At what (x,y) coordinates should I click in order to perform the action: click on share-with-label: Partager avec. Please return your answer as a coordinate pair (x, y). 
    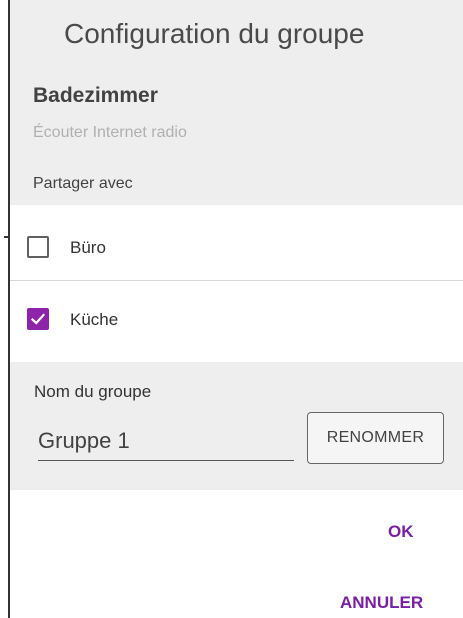
    Looking at the image, I should click on (83, 183).